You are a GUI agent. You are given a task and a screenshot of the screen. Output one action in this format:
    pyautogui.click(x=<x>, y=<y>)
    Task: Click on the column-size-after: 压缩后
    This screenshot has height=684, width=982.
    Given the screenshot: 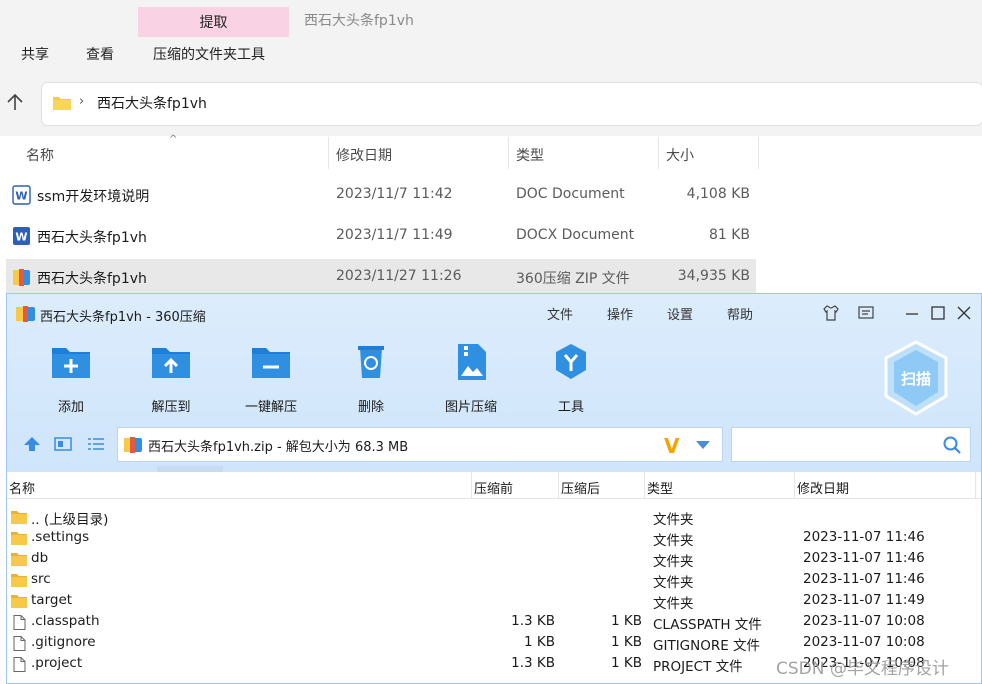 What is the action you would take?
    pyautogui.click(x=580, y=487)
    